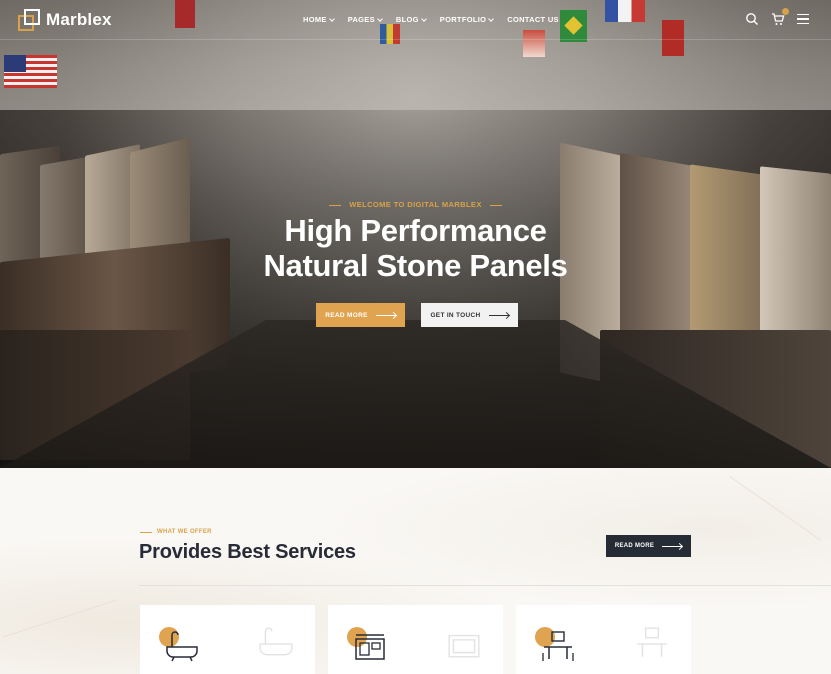 The image size is (831, 674). I want to click on bathtub-watermark-icon, so click(276, 641).